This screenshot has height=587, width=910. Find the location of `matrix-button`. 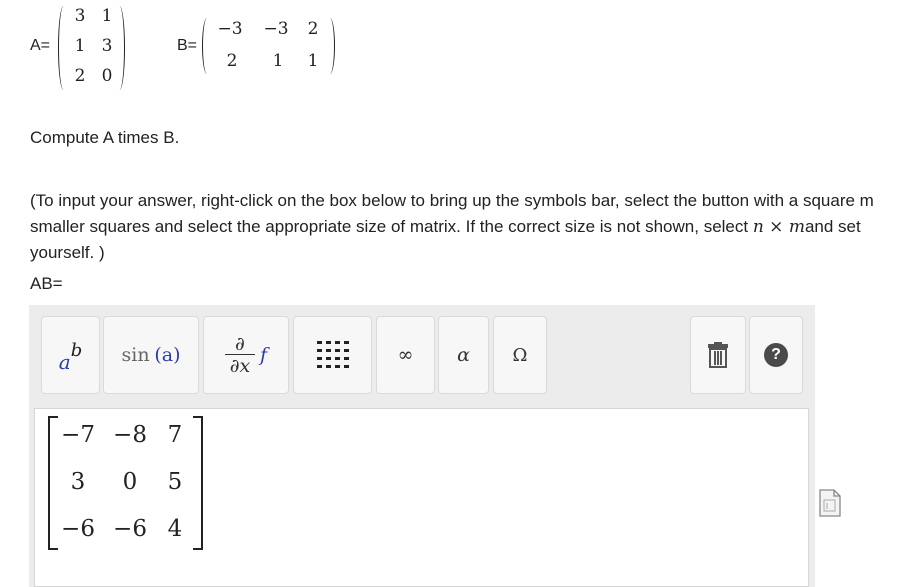

matrix-button is located at coordinates (332, 355).